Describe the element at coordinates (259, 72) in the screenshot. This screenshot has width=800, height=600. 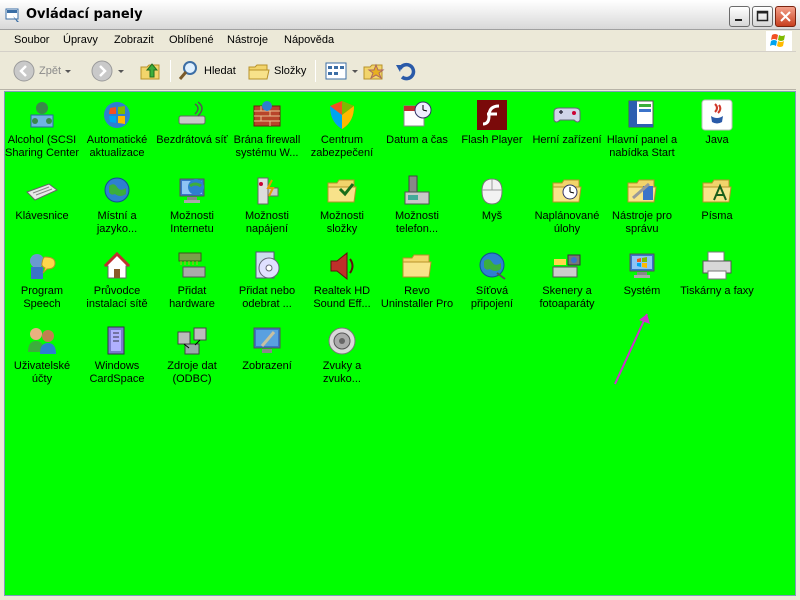
I see `folders-icon` at that location.